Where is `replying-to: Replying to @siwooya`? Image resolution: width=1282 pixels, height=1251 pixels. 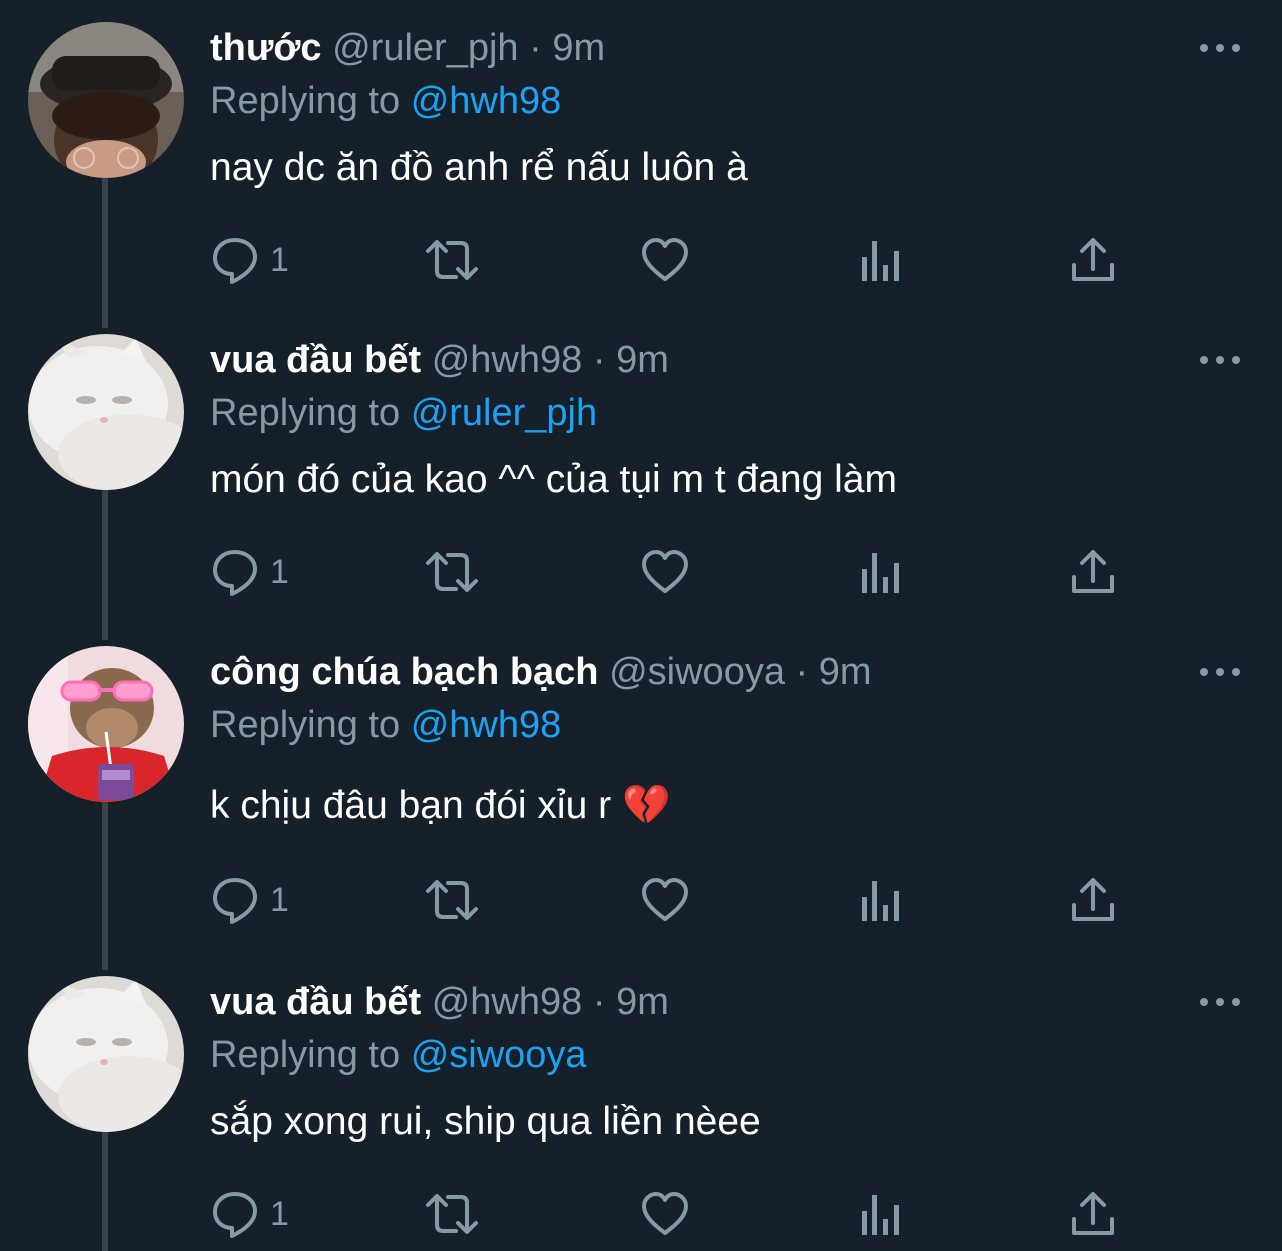 replying-to: Replying to @siwooya is located at coordinates (398, 1055).